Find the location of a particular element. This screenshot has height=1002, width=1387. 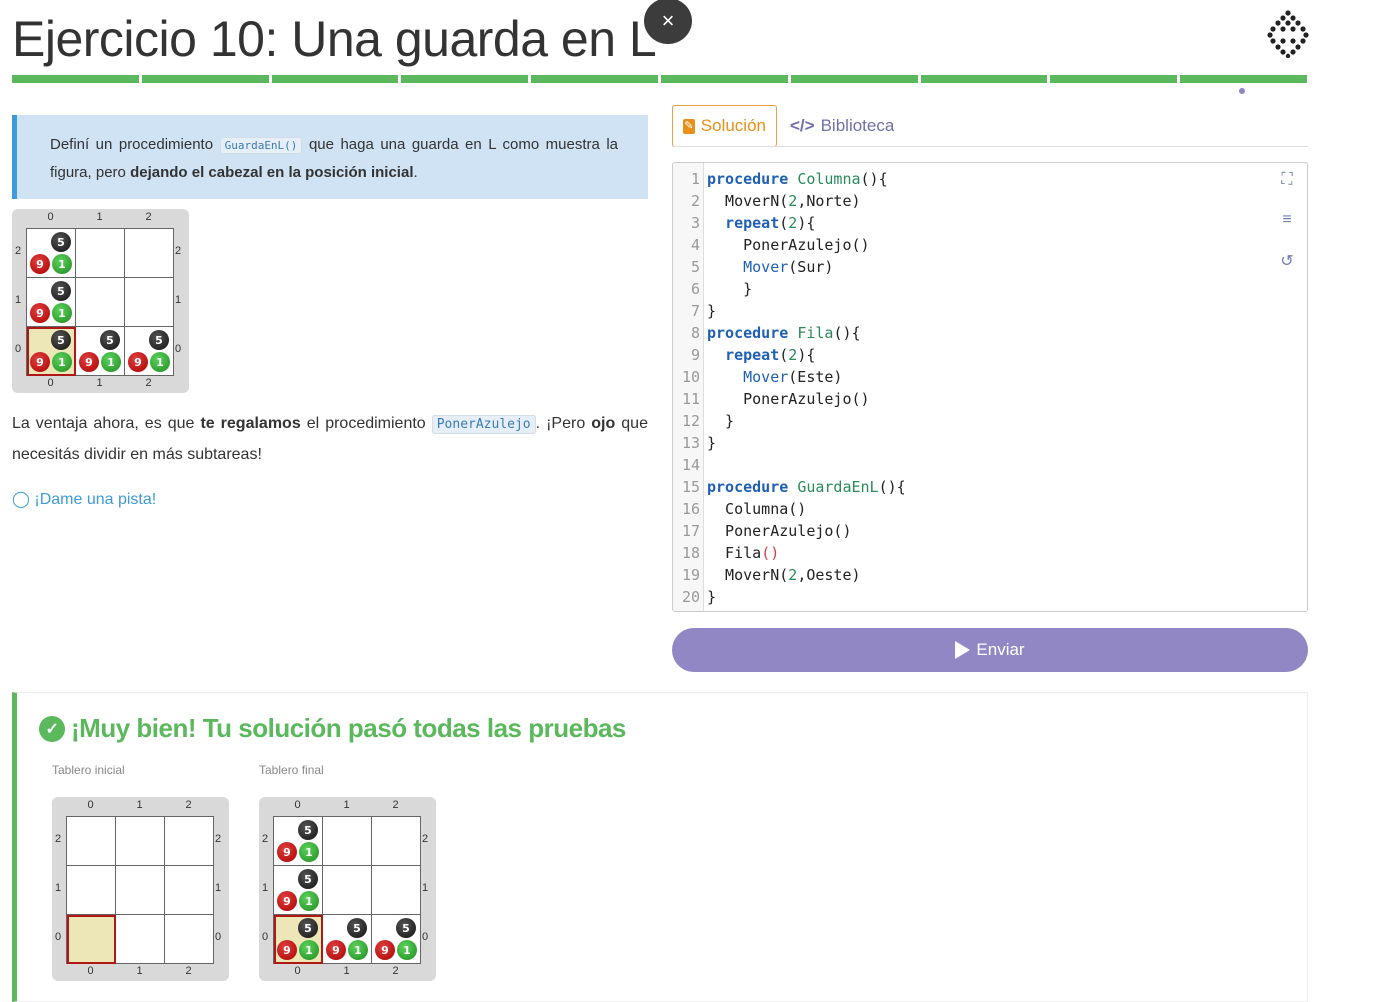

code-line: 17 PonerAzulejo() is located at coordinates (762, 531).